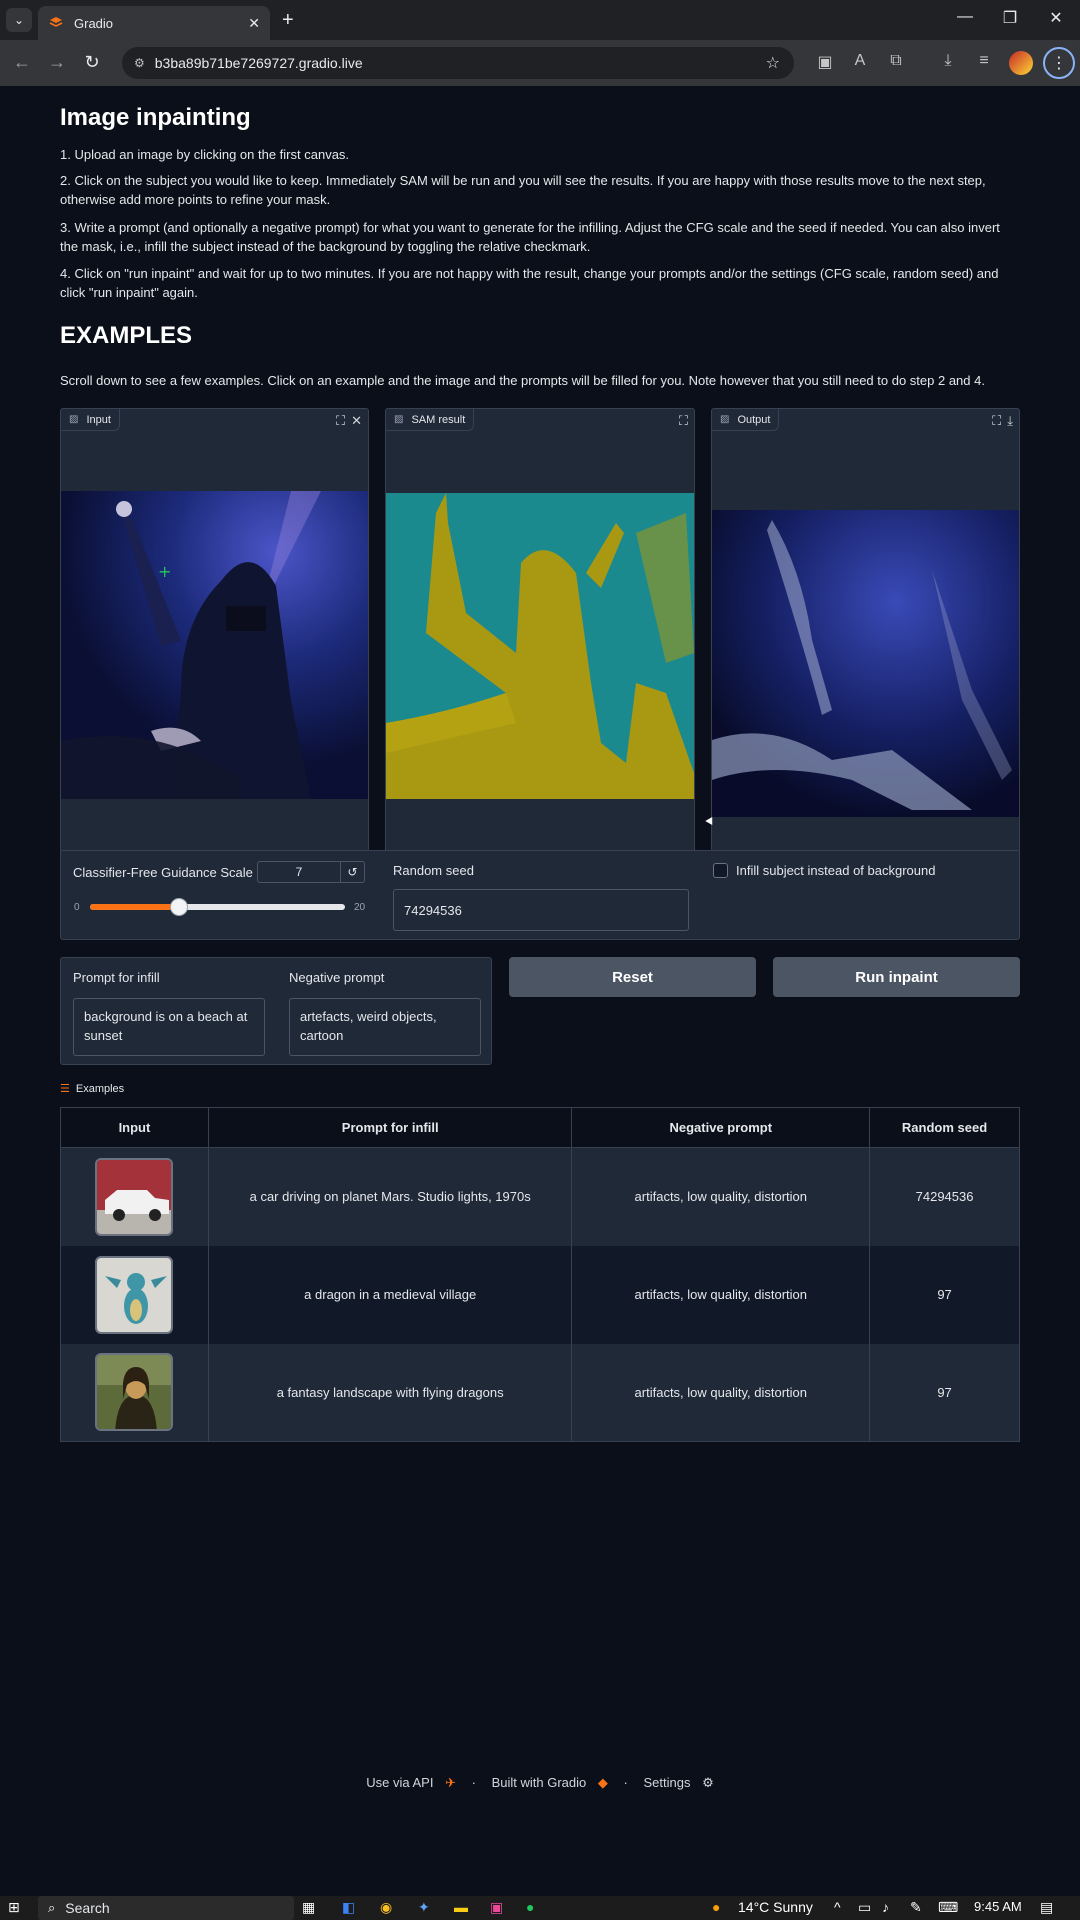 Image resolution: width=1080 pixels, height=1920 pixels. What do you see at coordinates (1010, 18) in the screenshot?
I see `restore-icon: ❐` at bounding box center [1010, 18].